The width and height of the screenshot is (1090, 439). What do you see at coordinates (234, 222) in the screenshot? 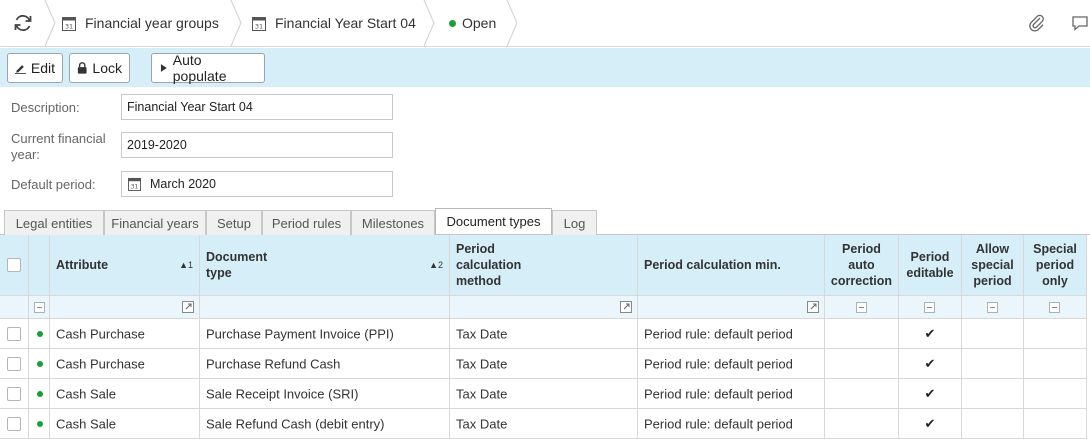
I see `tab-setup: Setup` at bounding box center [234, 222].